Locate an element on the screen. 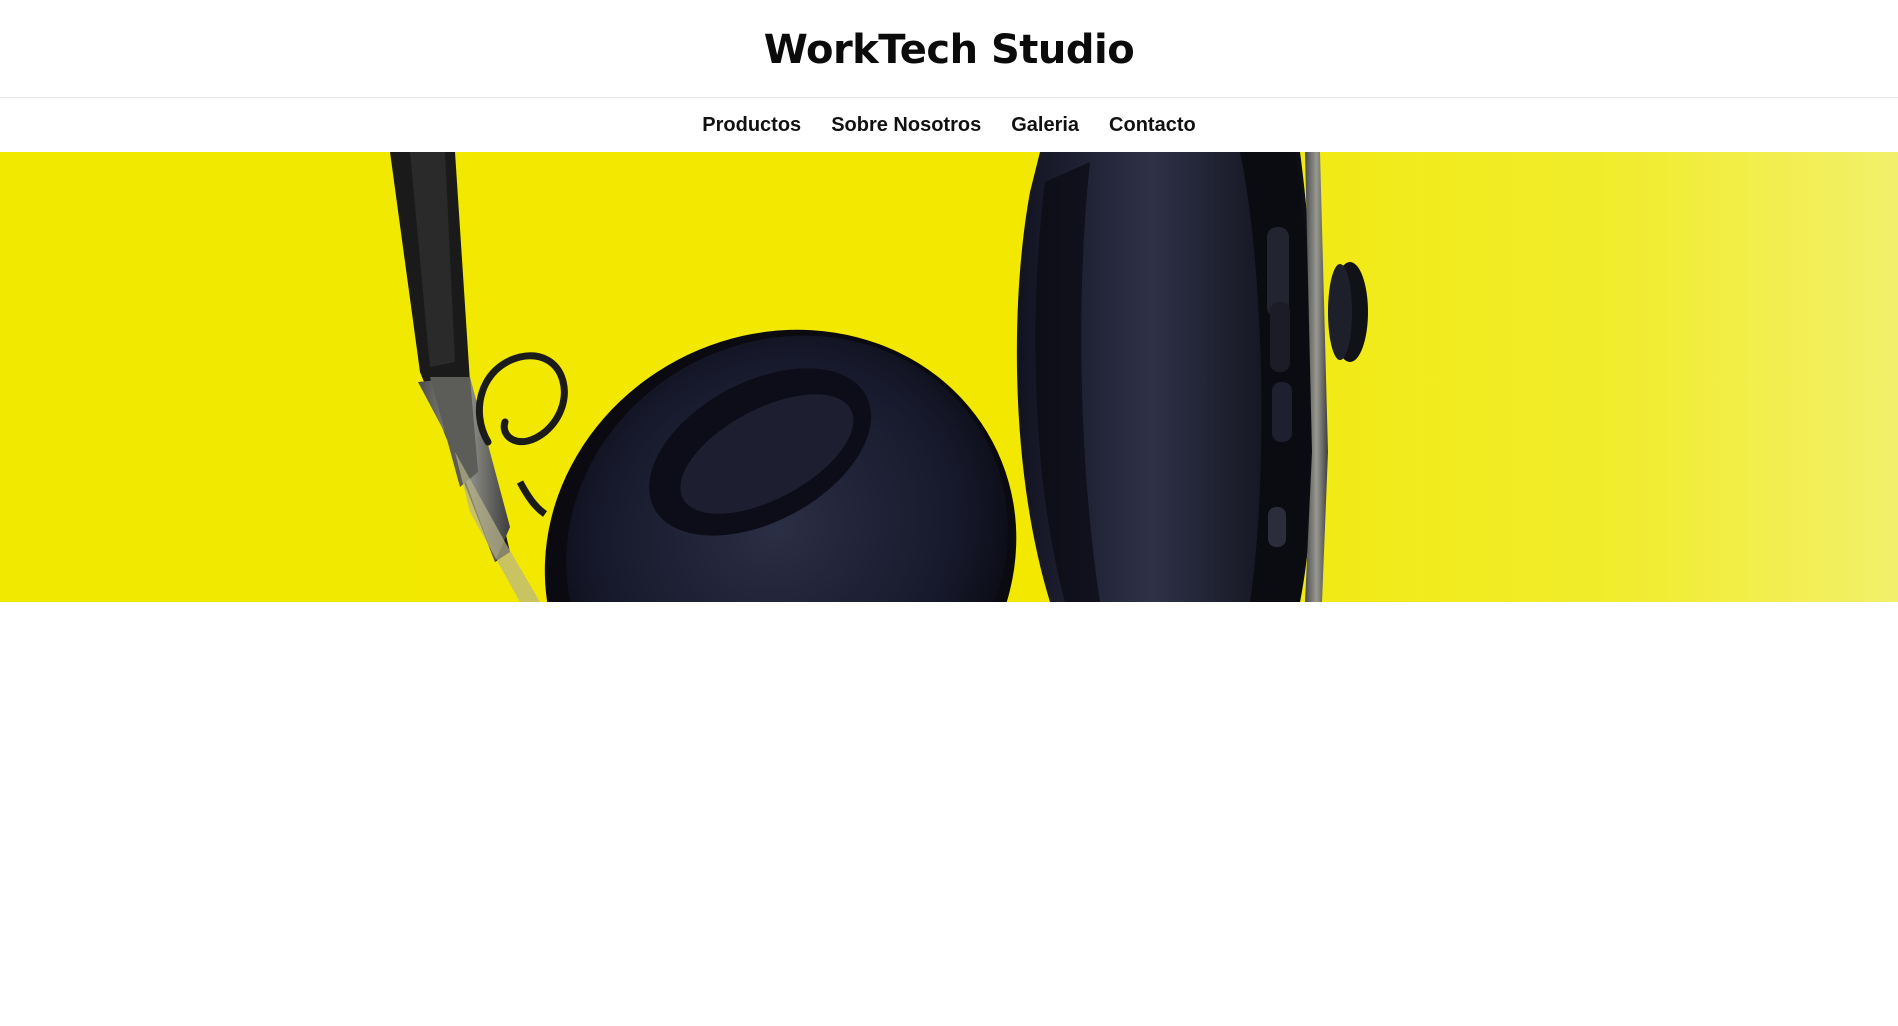 Image resolution: width=1898 pixels, height=1026 pixels. nav-link-contacto: Contacto is located at coordinates (1152, 125).